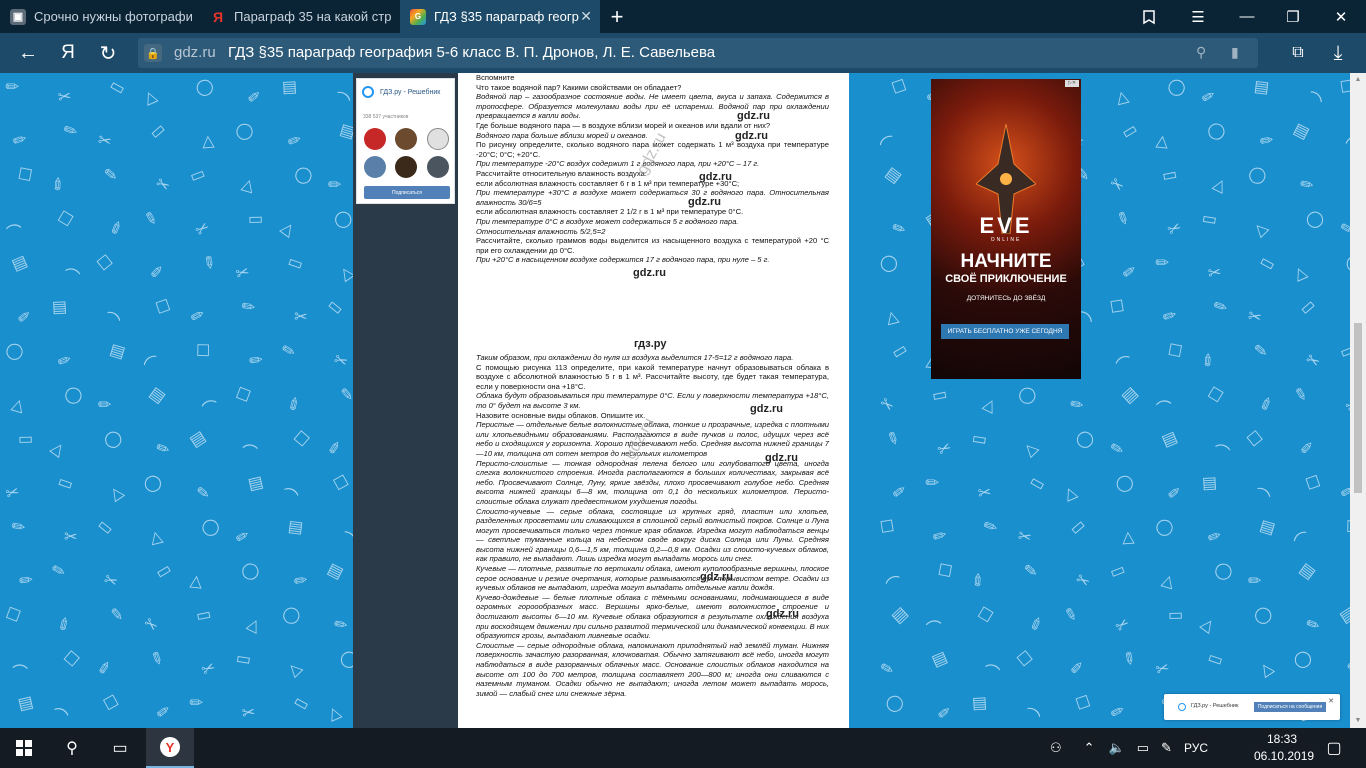 The image size is (1366, 768). Describe the element at coordinates (1358, 80) in the screenshot. I see `scroll-up-icon: ▲` at that location.